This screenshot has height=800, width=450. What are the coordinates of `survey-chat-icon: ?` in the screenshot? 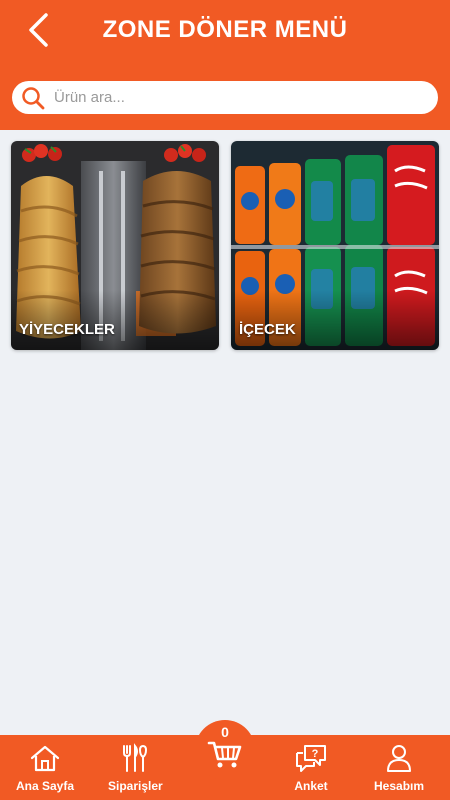 It's located at (311, 758).